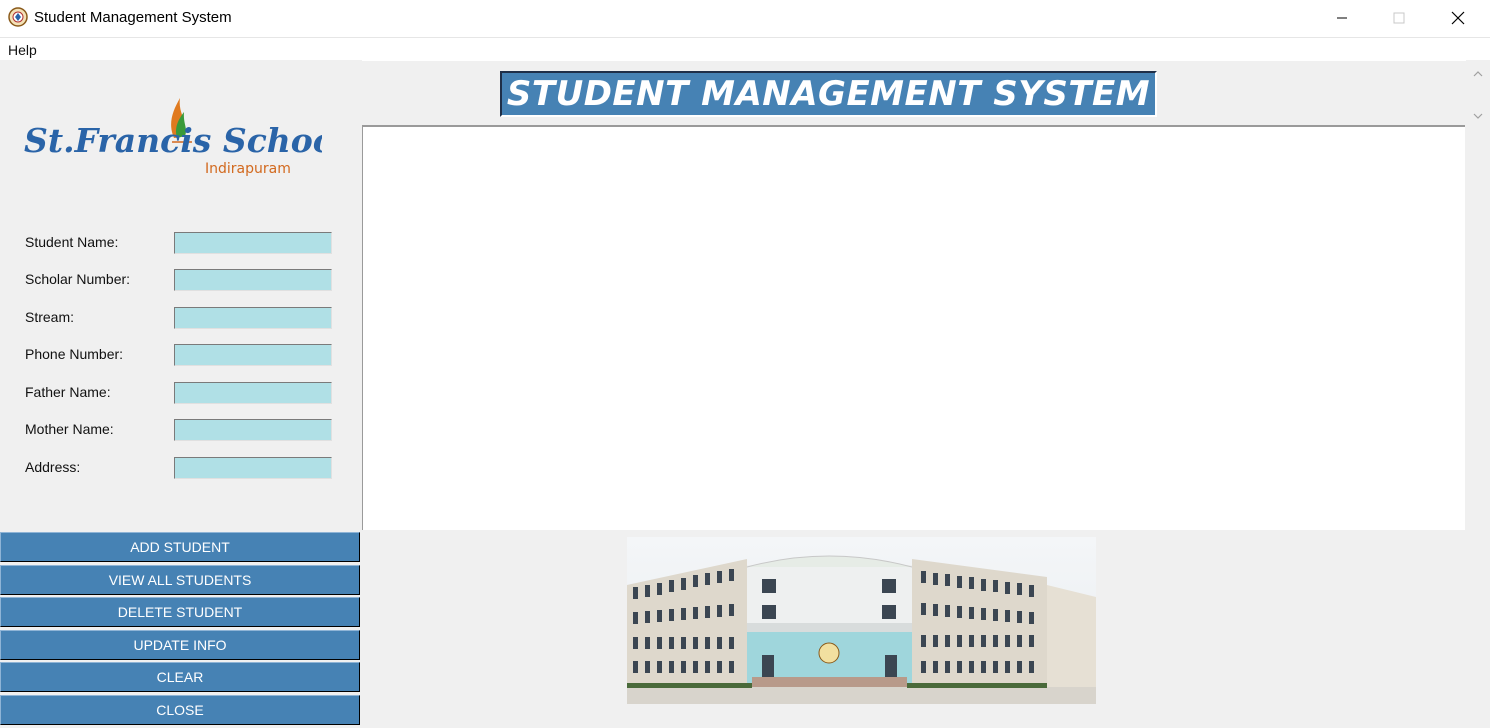 The width and height of the screenshot is (1490, 728). What do you see at coordinates (50, 317) in the screenshot?
I see `stream-label: Stream:` at bounding box center [50, 317].